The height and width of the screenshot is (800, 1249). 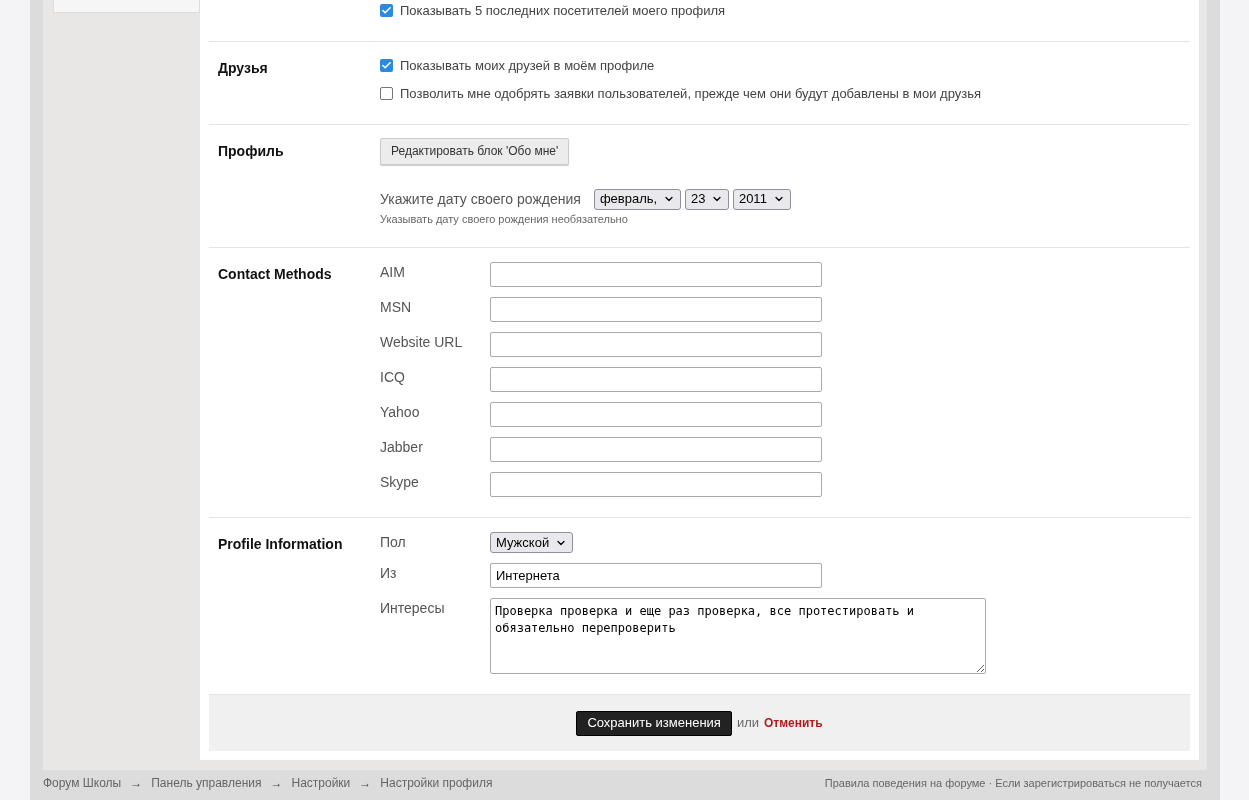 I want to click on field-label: Интересы, so click(x=413, y=608).